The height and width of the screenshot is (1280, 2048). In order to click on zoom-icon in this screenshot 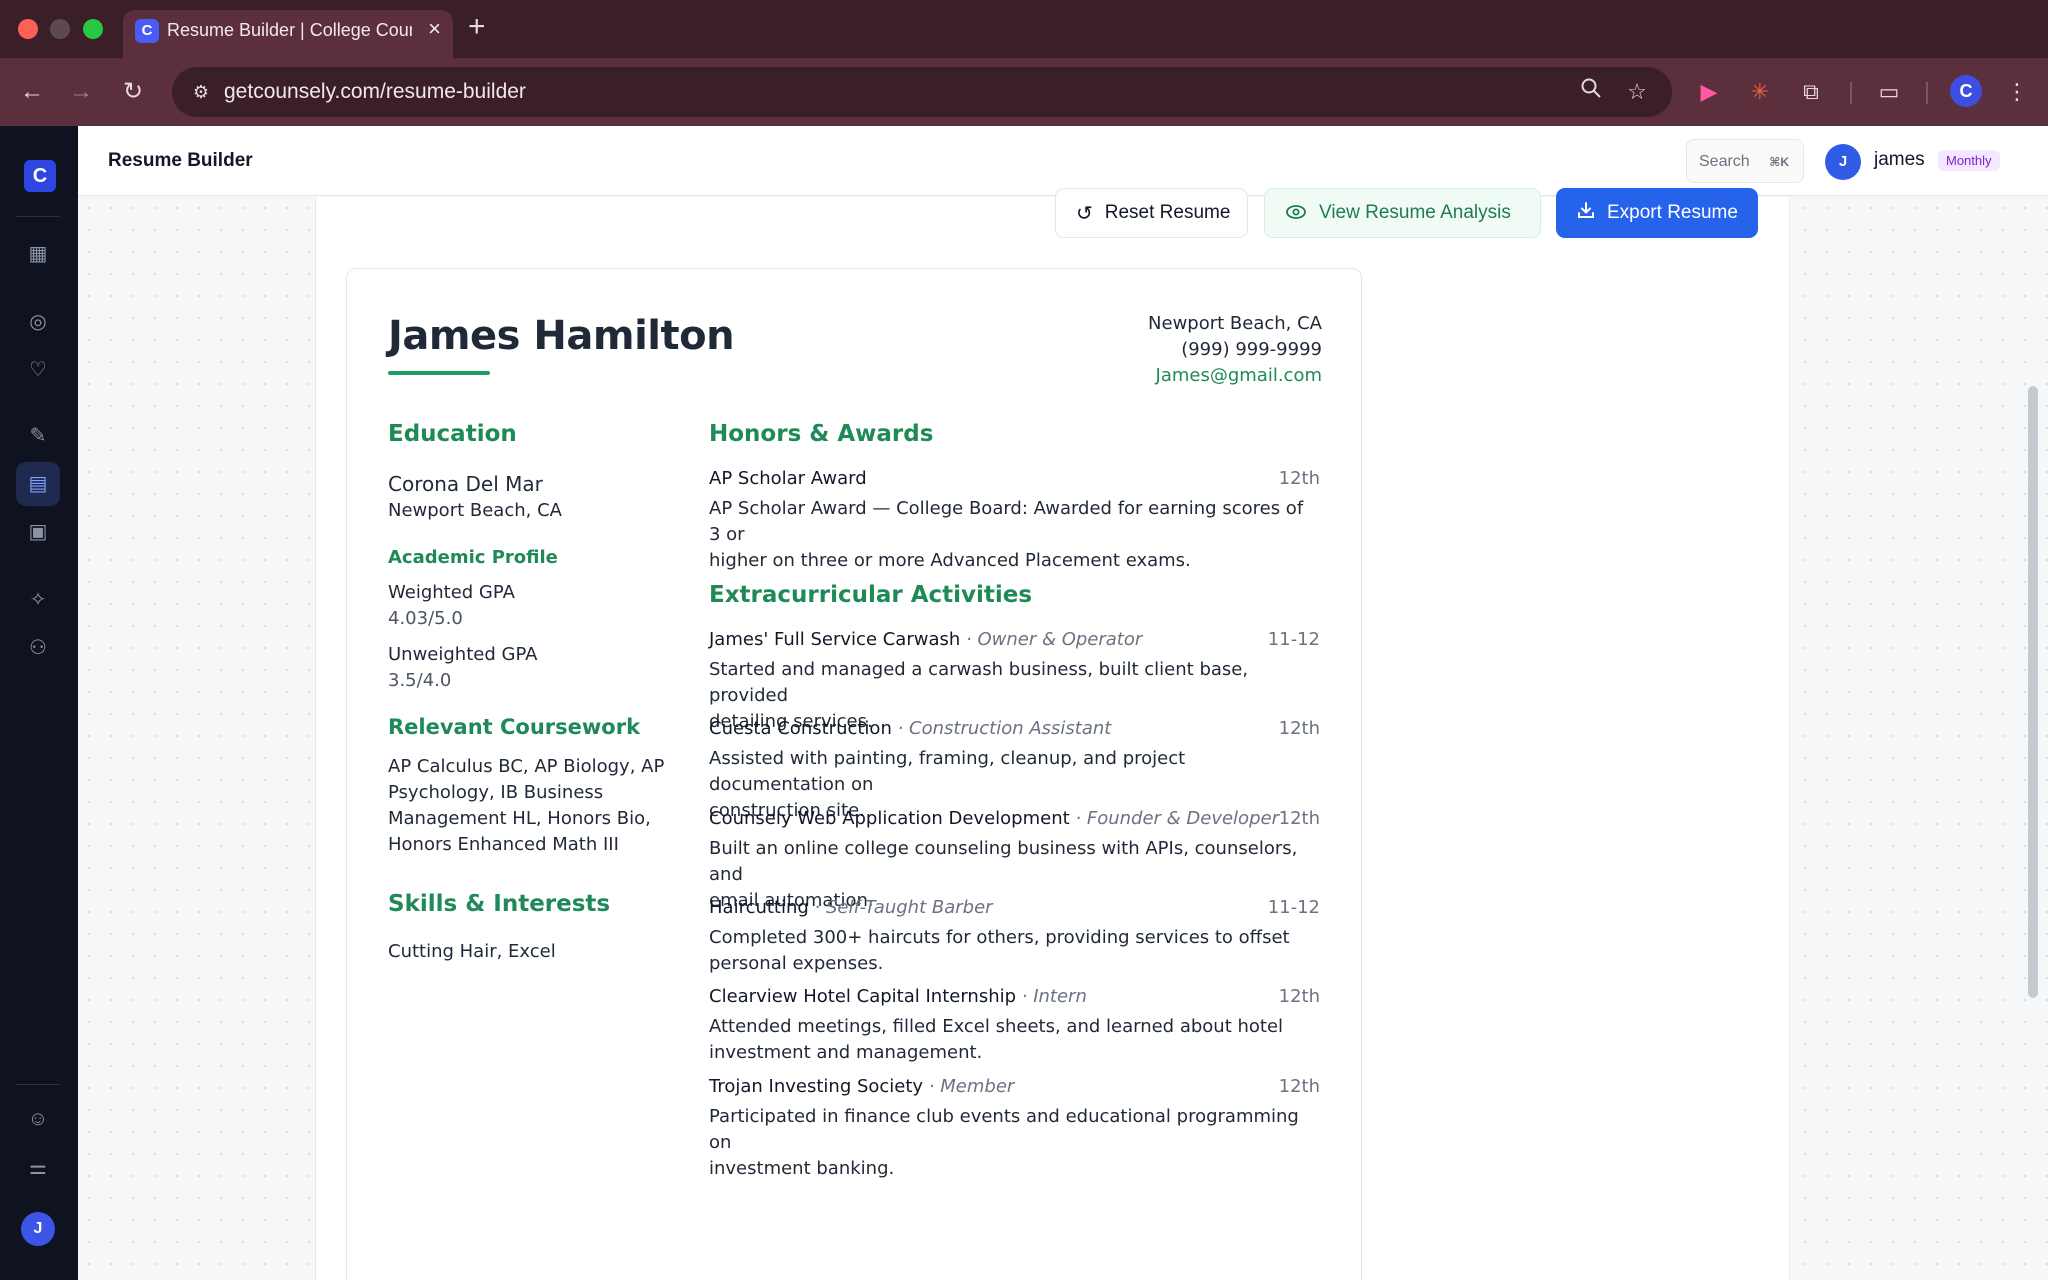, I will do `click(1591, 92)`.